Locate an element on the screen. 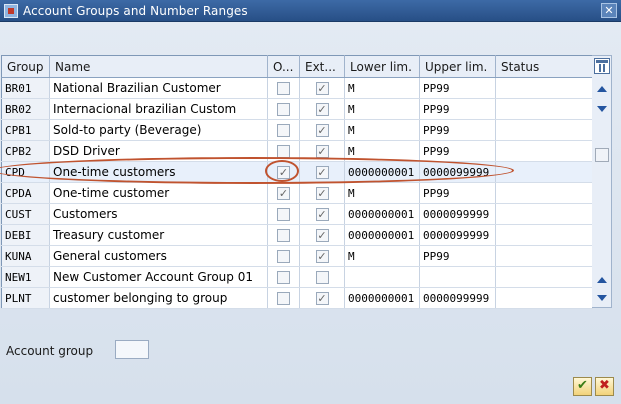 This screenshot has width=621, height=404. cell-group: BR01 is located at coordinates (25, 88).